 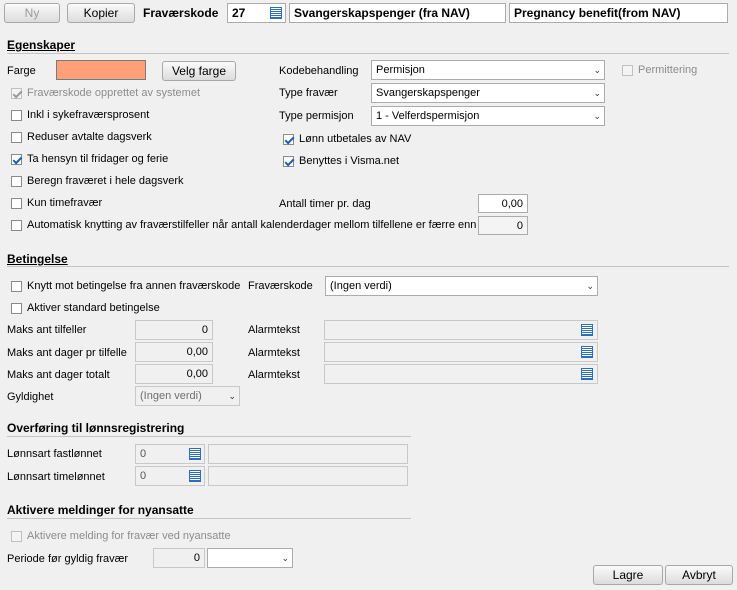 What do you see at coordinates (16, 203) in the screenshot?
I see `kun-timefravaer-checkbox` at bounding box center [16, 203].